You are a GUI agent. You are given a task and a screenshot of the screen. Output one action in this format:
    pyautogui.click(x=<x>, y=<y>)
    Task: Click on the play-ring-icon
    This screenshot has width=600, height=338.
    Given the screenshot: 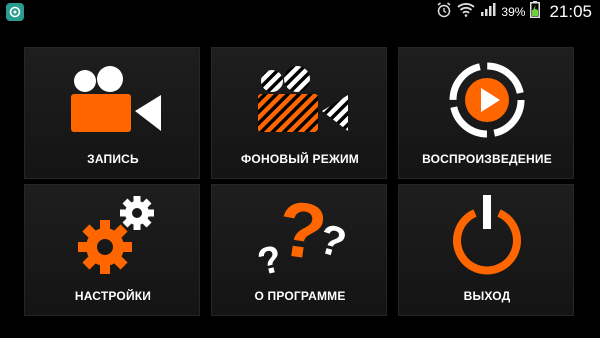 What is the action you would take?
    pyautogui.click(x=487, y=100)
    